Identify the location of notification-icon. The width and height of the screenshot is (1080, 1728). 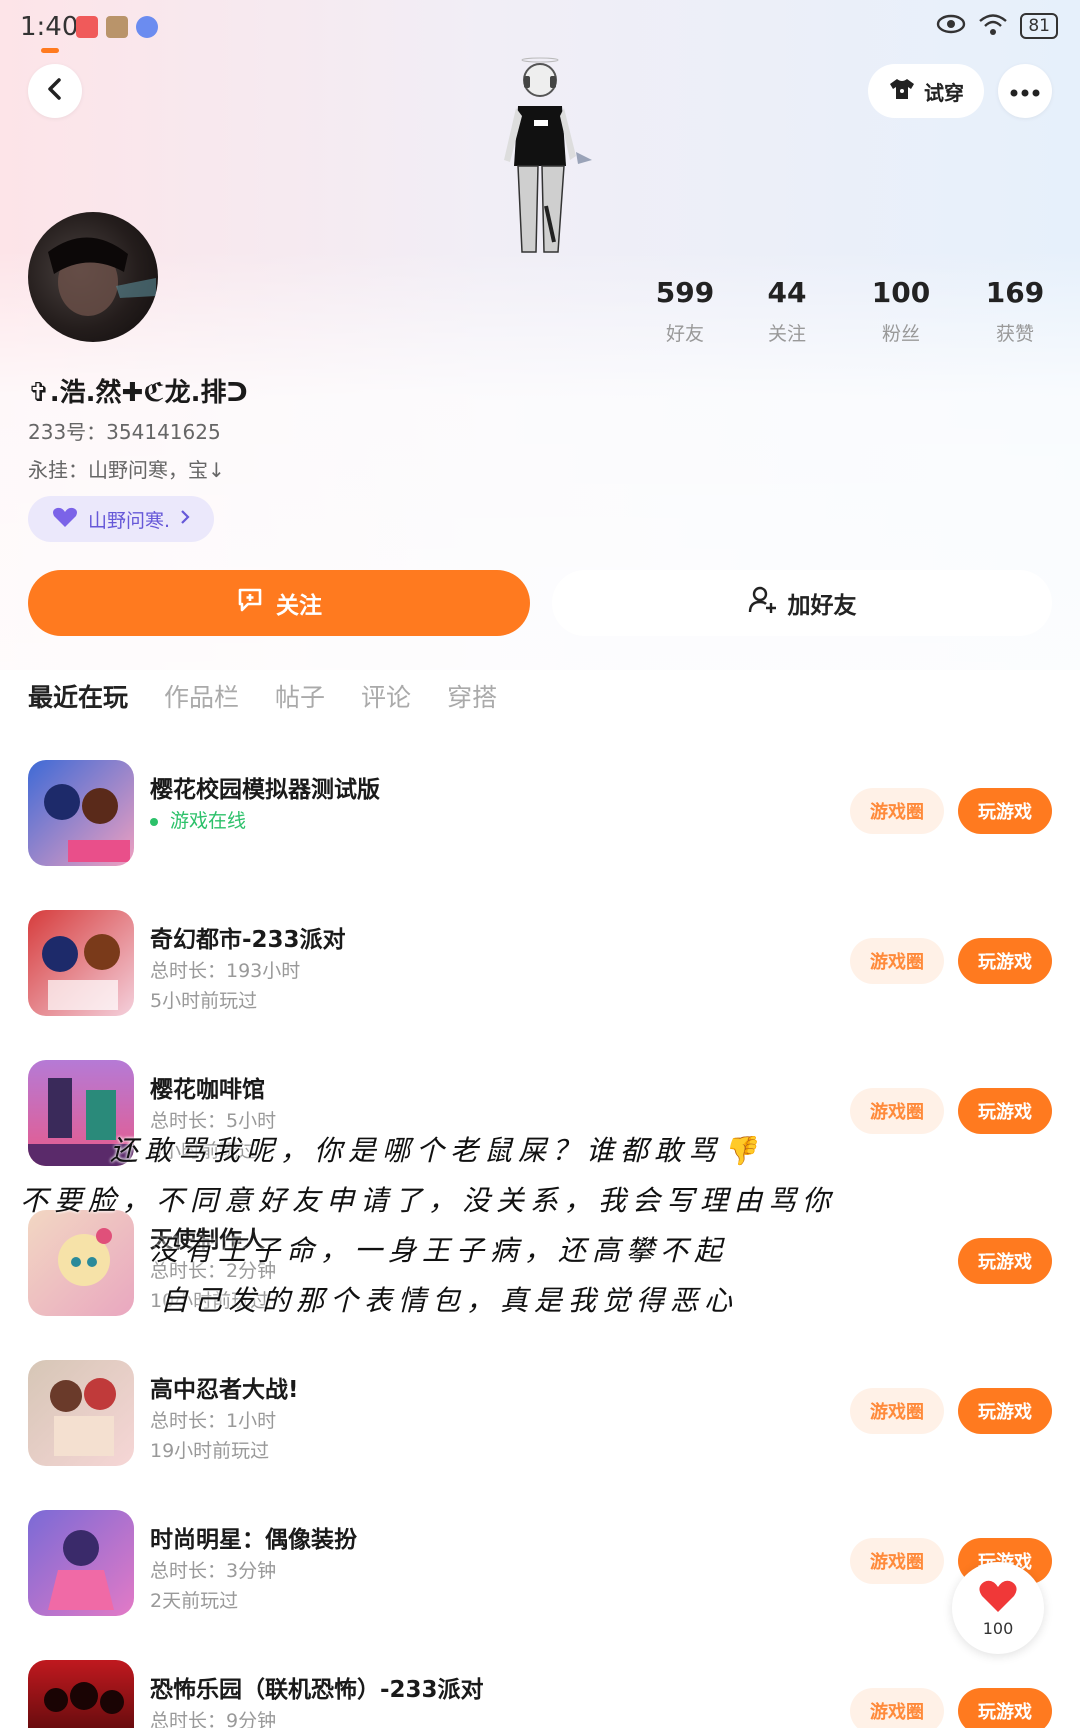
(87, 27).